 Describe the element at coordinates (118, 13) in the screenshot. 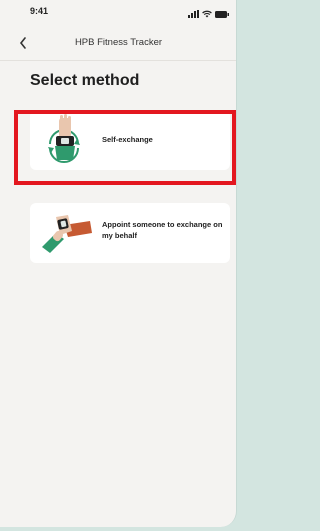

I see `status-bar: 9:41` at that location.